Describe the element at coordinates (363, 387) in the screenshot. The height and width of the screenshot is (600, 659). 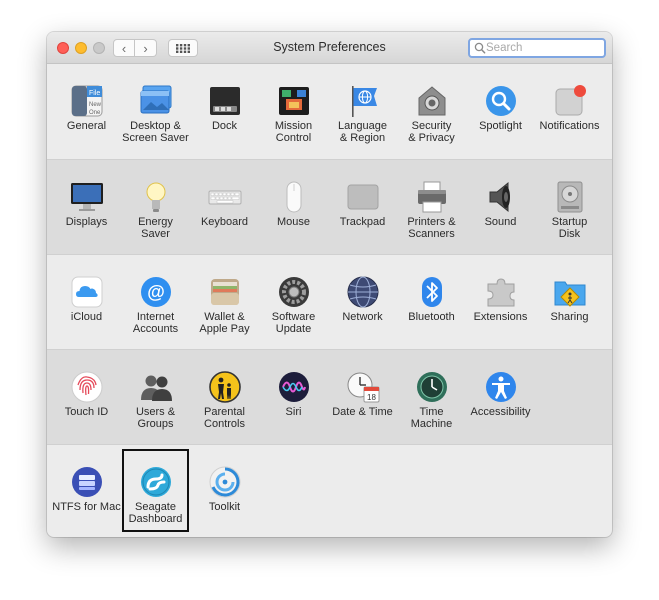
I see `date-time-icon: 18` at that location.